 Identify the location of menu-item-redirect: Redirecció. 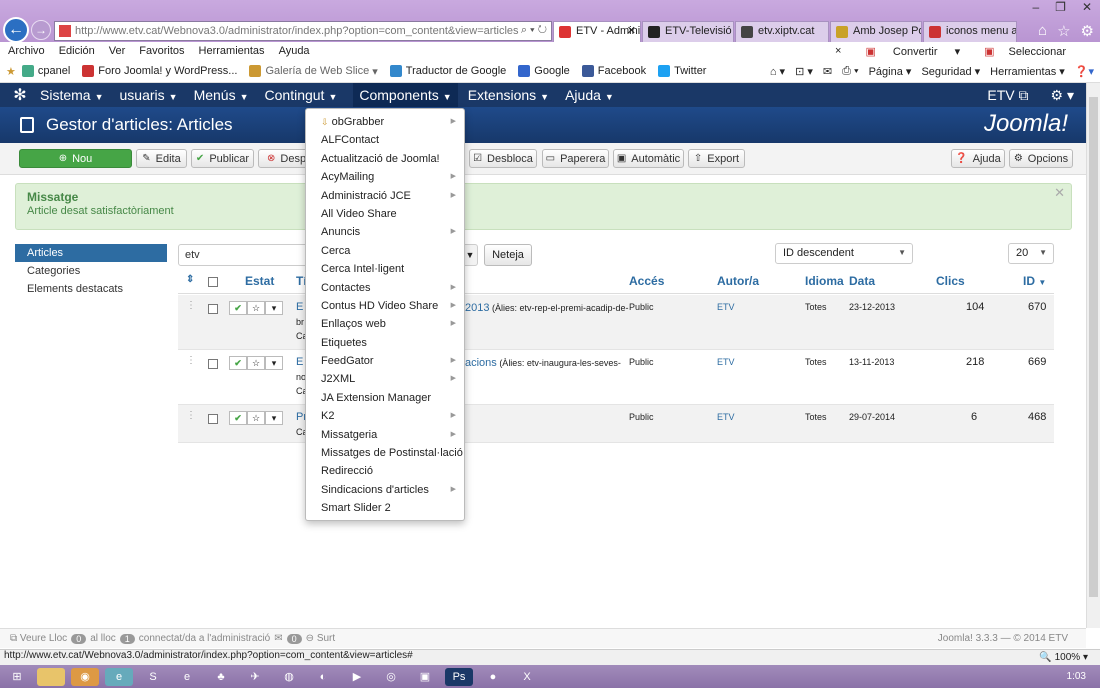
(385, 471).